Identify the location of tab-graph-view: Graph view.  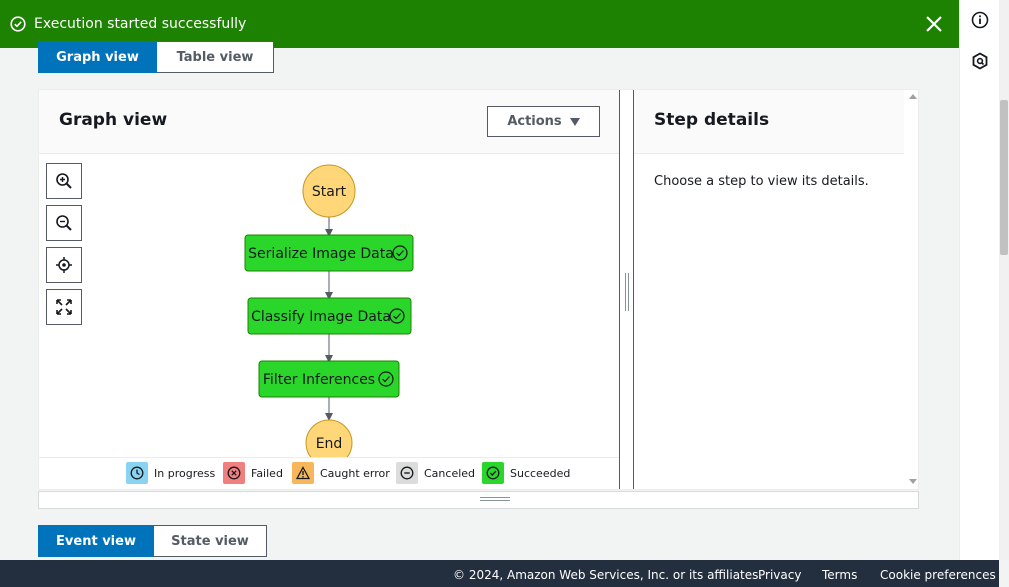
(97, 57).